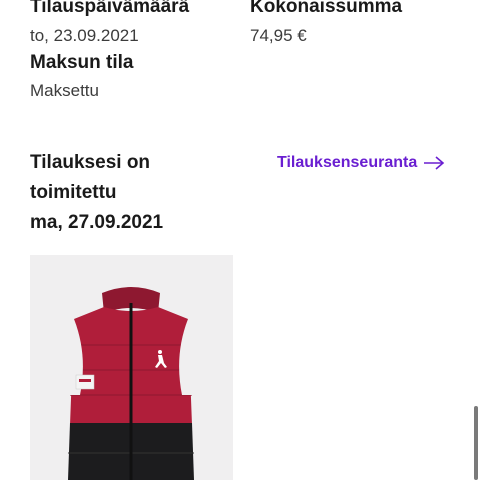 The image size is (480, 480). Describe the element at coordinates (476, 443) in the screenshot. I see `scrollbar` at that location.